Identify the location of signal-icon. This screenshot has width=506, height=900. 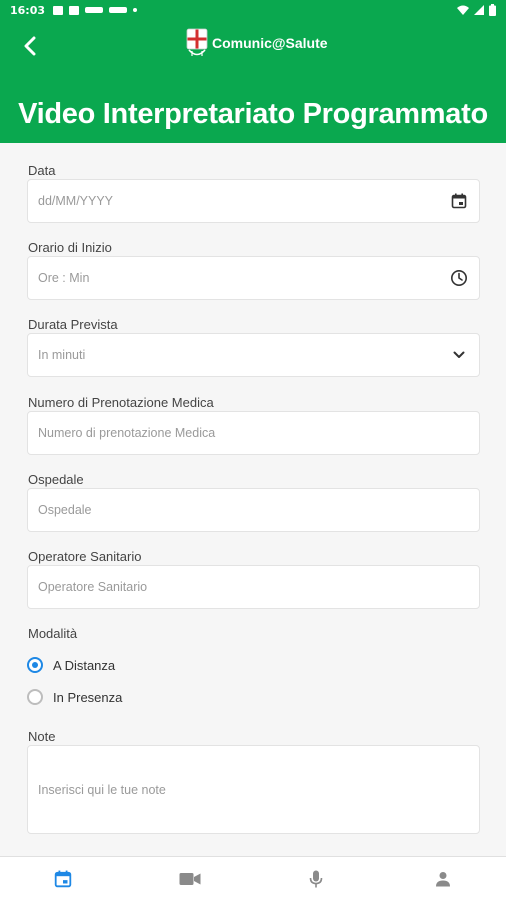
(479, 10).